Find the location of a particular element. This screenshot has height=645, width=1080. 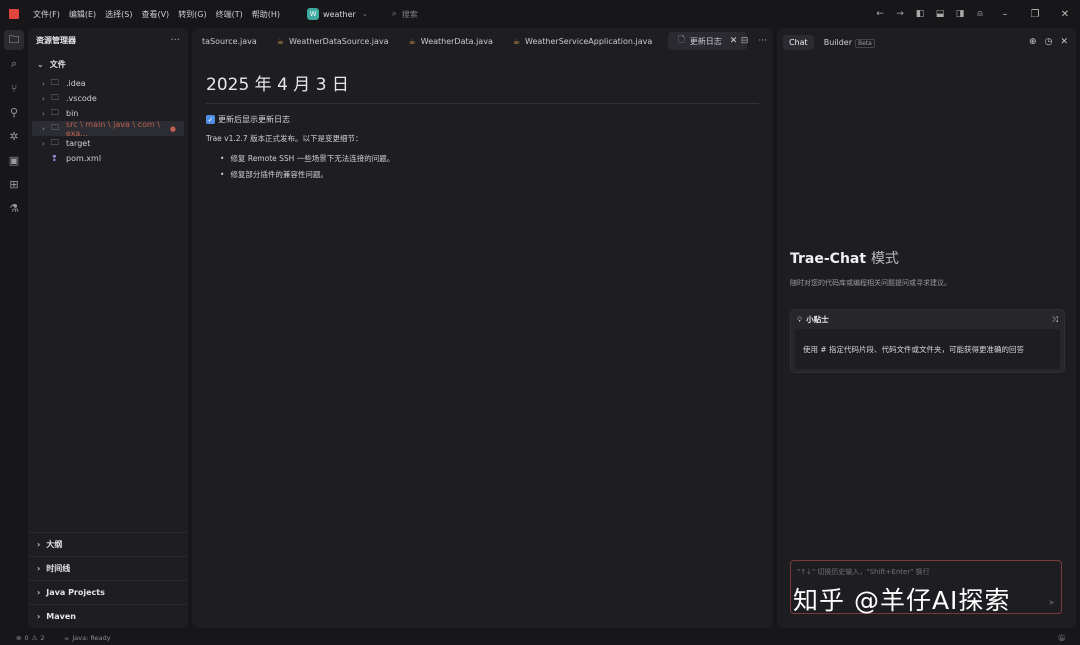

source-control-icon: ⑂ is located at coordinates (14, 88).